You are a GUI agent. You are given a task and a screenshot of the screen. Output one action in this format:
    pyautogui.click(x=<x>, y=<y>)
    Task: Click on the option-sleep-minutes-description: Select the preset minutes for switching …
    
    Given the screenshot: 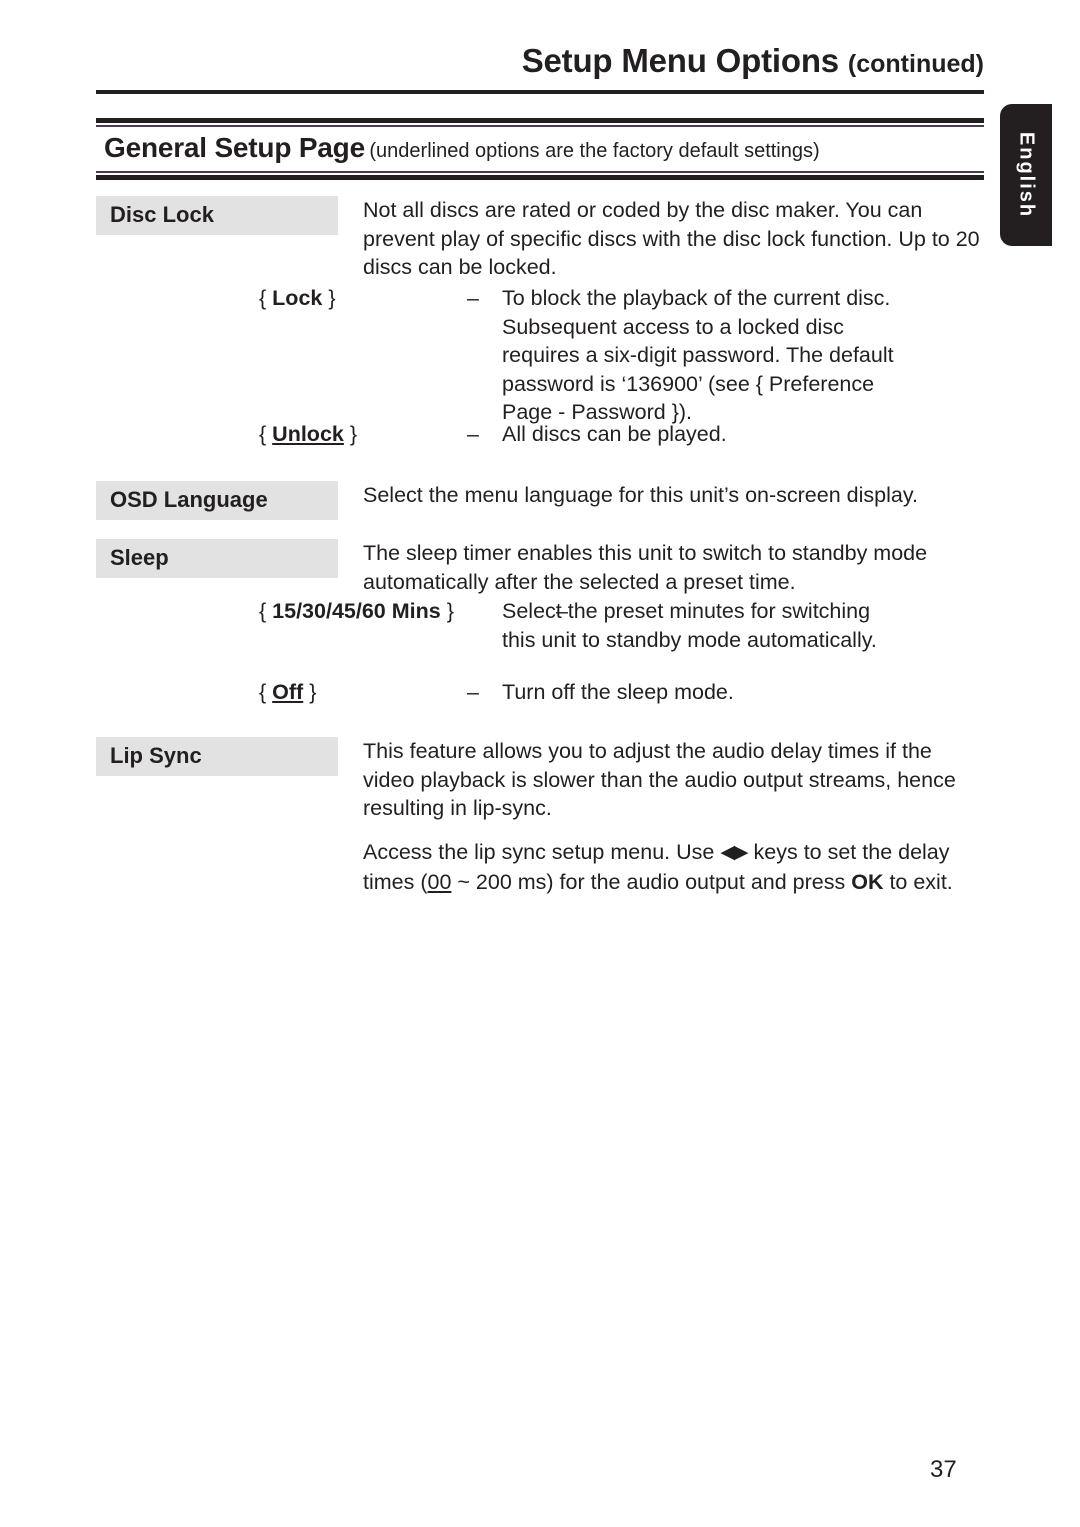 What is the action you would take?
    pyautogui.click(x=689, y=625)
    